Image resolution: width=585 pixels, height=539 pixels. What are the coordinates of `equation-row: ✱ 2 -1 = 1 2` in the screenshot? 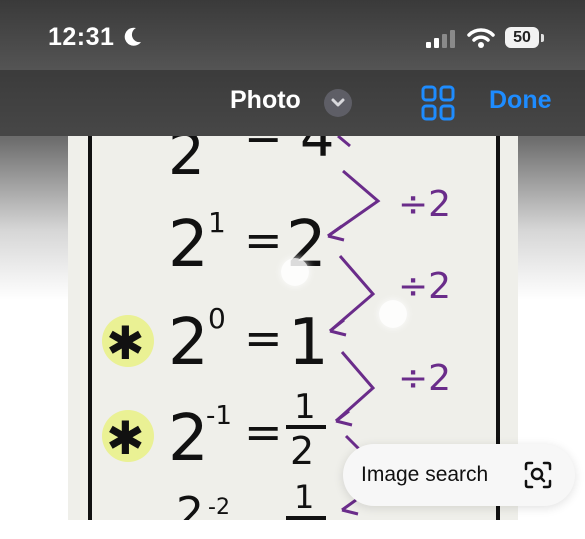 It's located at (214, 431).